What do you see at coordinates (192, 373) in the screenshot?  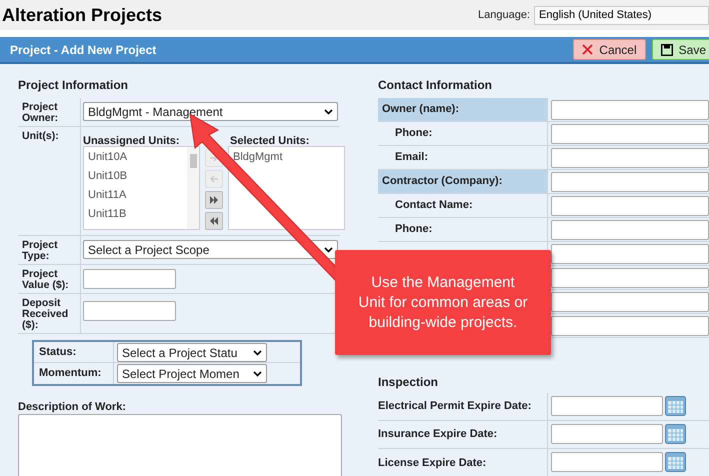 I see `momentum-select: Select Project Momen` at bounding box center [192, 373].